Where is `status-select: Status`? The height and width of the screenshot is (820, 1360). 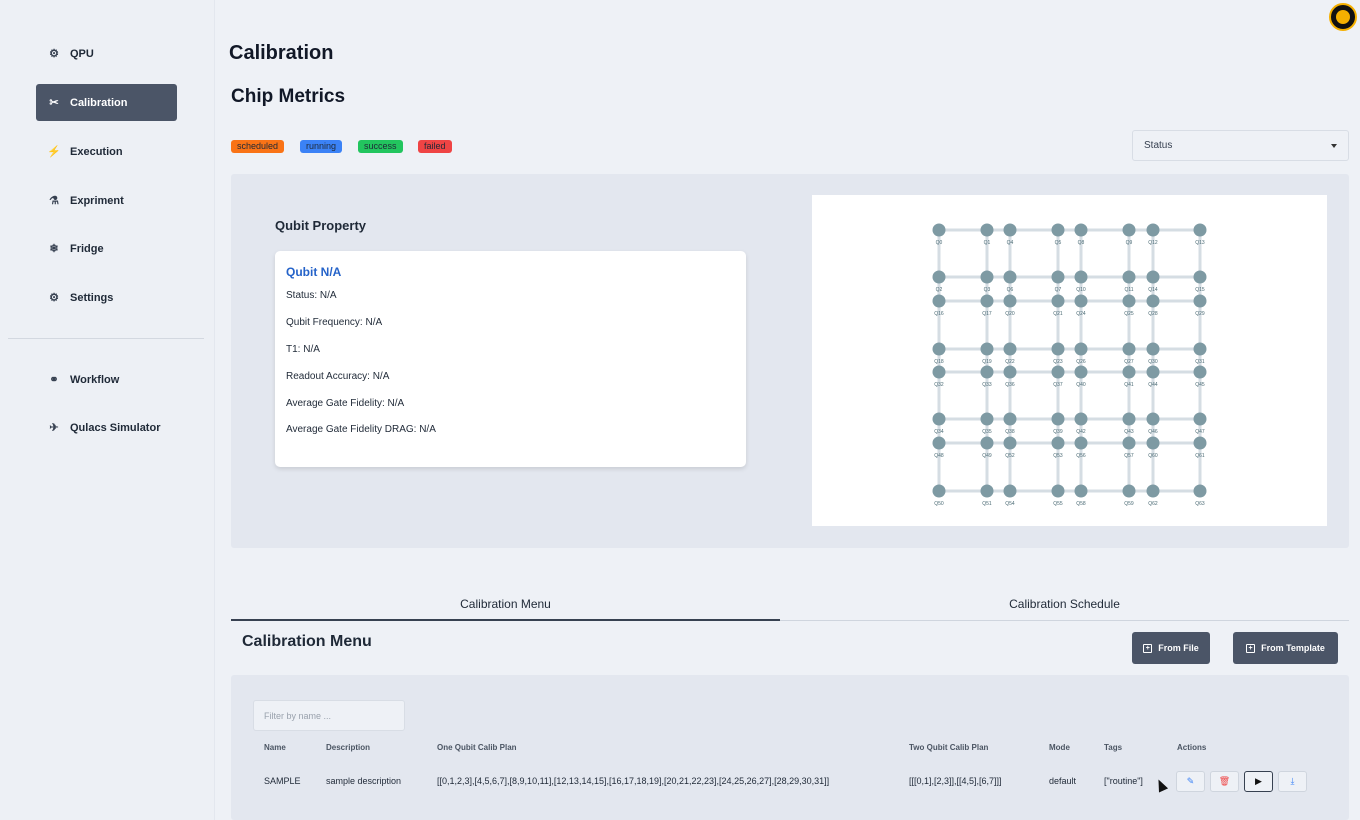 status-select: Status is located at coordinates (1240, 145).